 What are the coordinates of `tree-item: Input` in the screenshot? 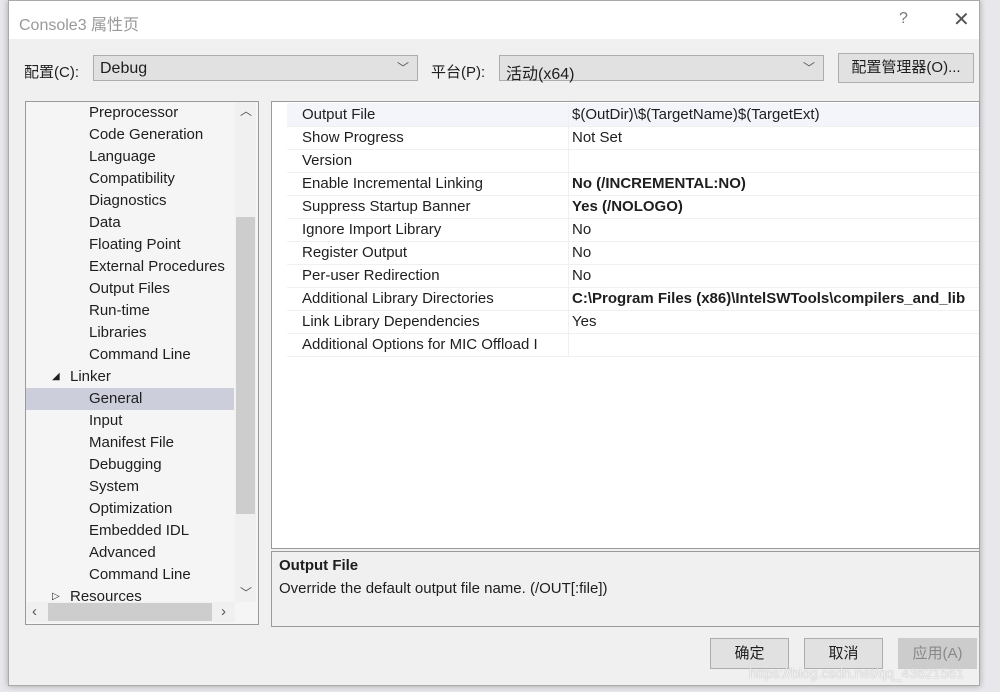 It's located at (130, 421).